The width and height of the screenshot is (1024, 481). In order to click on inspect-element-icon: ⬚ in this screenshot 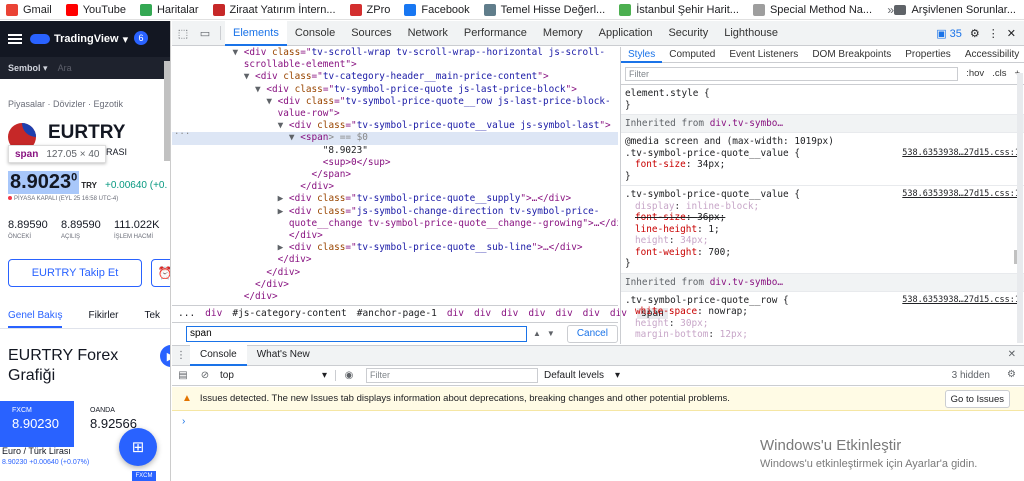, I will do `click(183, 33)`.